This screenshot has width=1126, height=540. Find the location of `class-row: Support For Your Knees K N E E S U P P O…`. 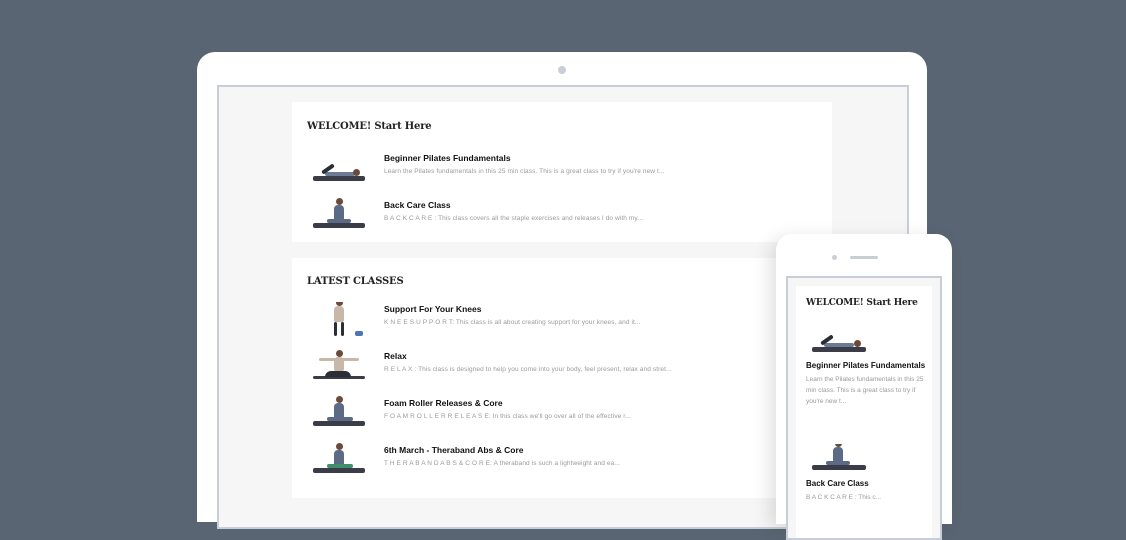

class-row: Support For Your Knees K N E E S U P P O… is located at coordinates (567, 320).